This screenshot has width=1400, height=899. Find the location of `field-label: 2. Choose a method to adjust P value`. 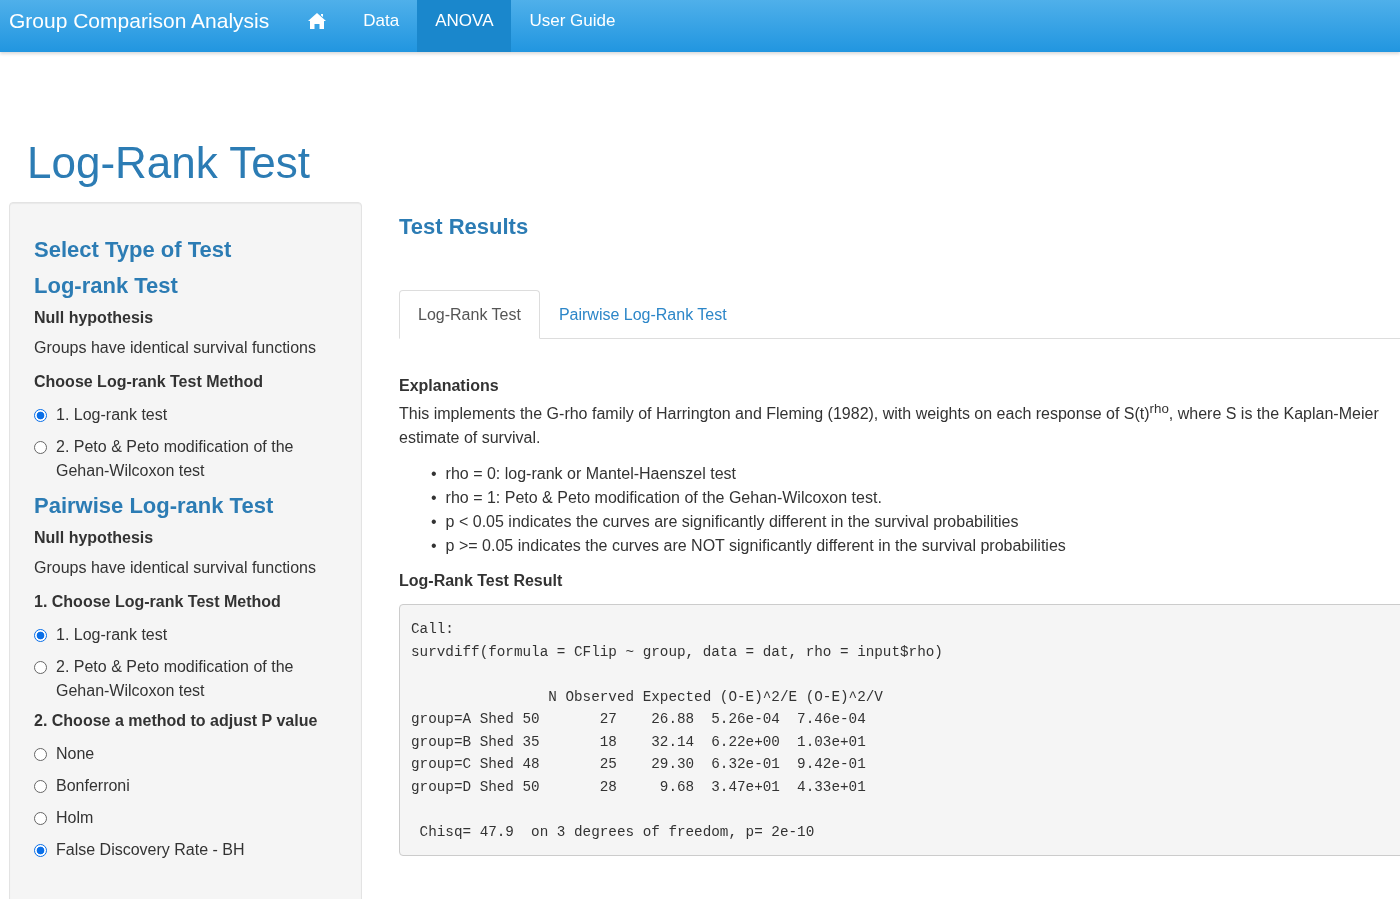

field-label: 2. Choose a method to adjust P value is located at coordinates (176, 721).